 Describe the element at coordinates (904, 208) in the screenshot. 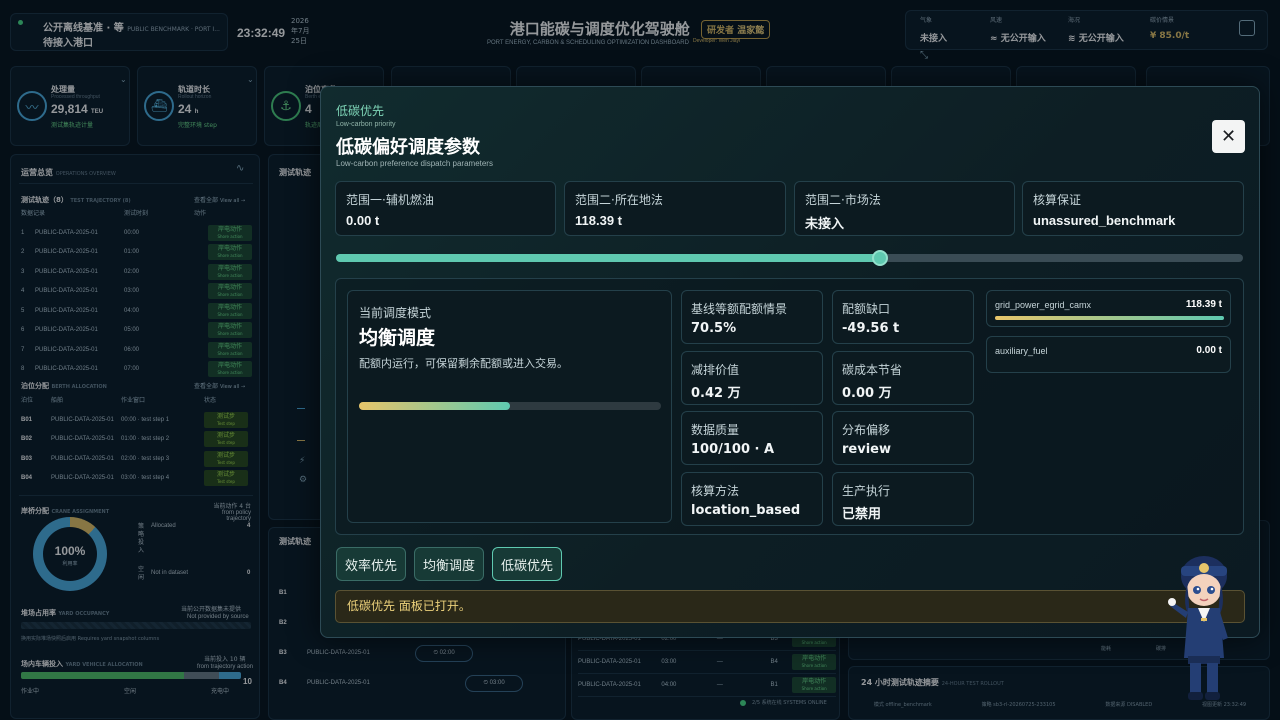

I see `scope-card: 范围二·市场法 未接入` at that location.